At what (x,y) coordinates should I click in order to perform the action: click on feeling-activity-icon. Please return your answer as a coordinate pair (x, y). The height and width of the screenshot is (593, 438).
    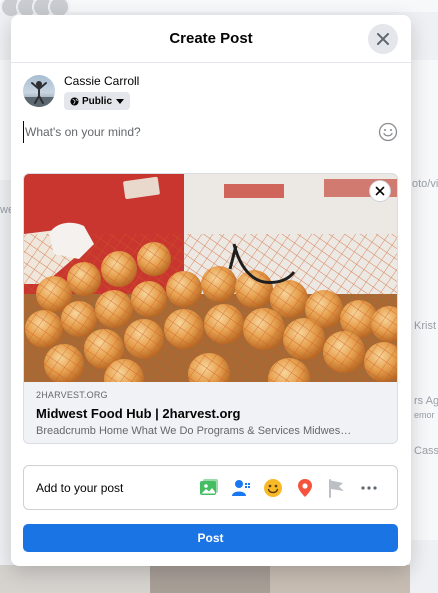
    Looking at the image, I should click on (273, 487).